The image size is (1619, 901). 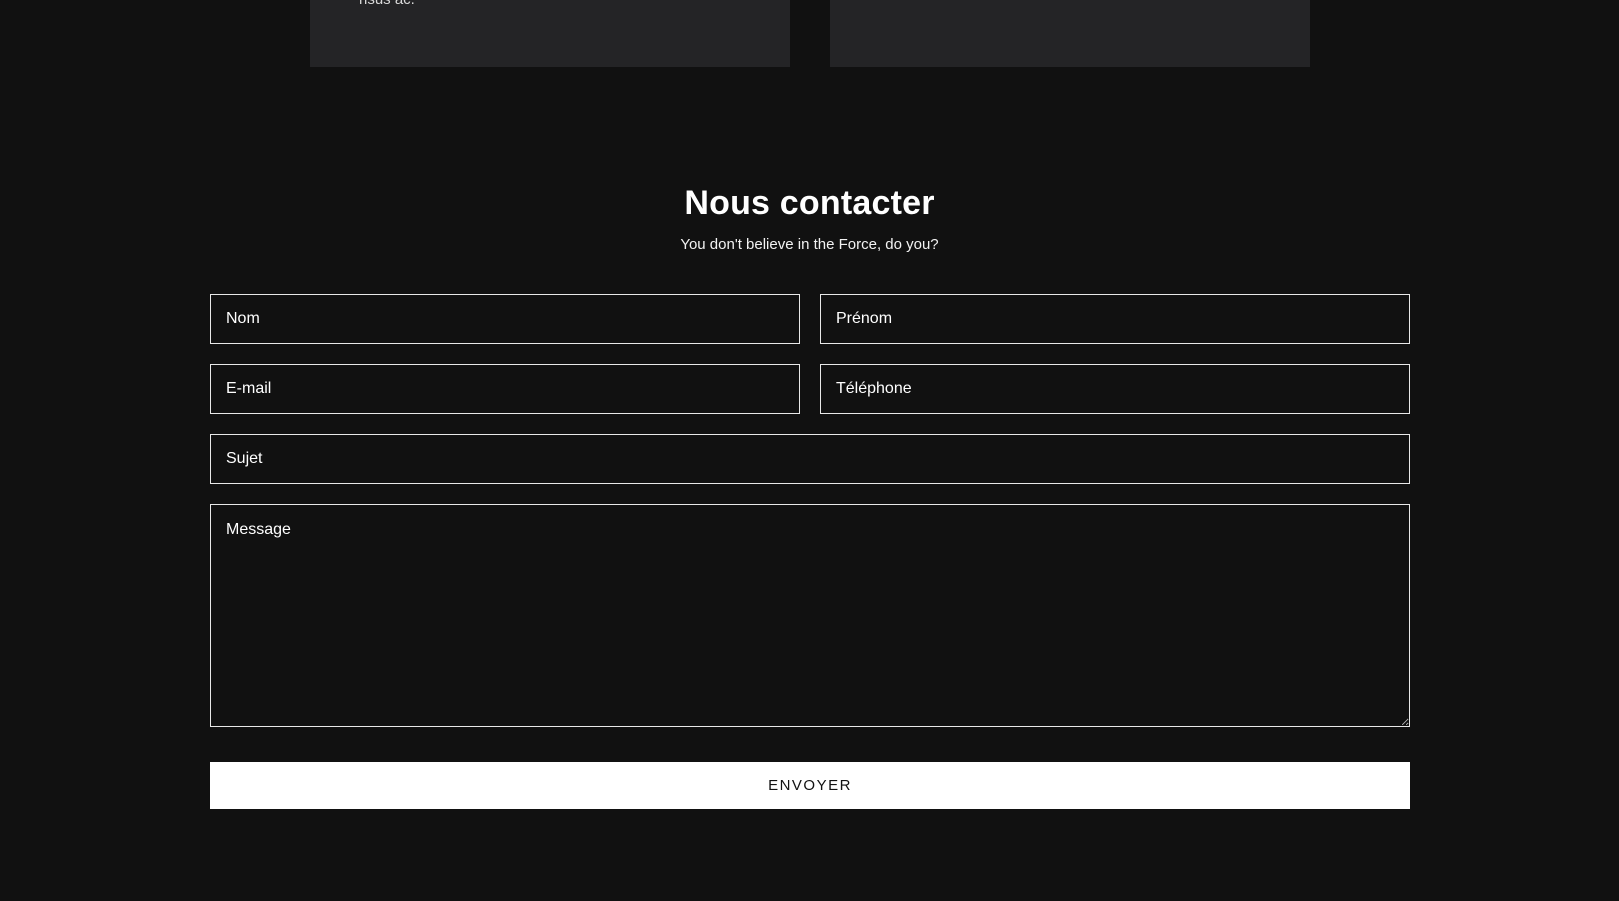 What do you see at coordinates (1070, 33) in the screenshot?
I see `feature-card-right` at bounding box center [1070, 33].